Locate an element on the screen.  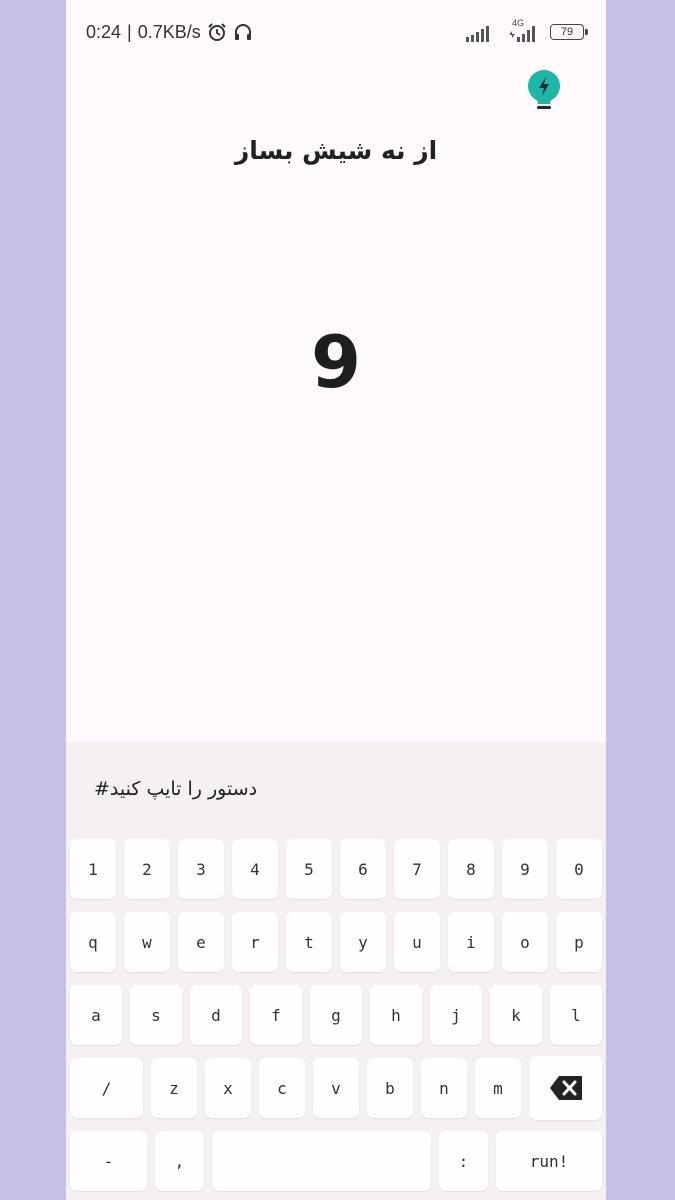
key-7: 7 is located at coordinates (417, 869).